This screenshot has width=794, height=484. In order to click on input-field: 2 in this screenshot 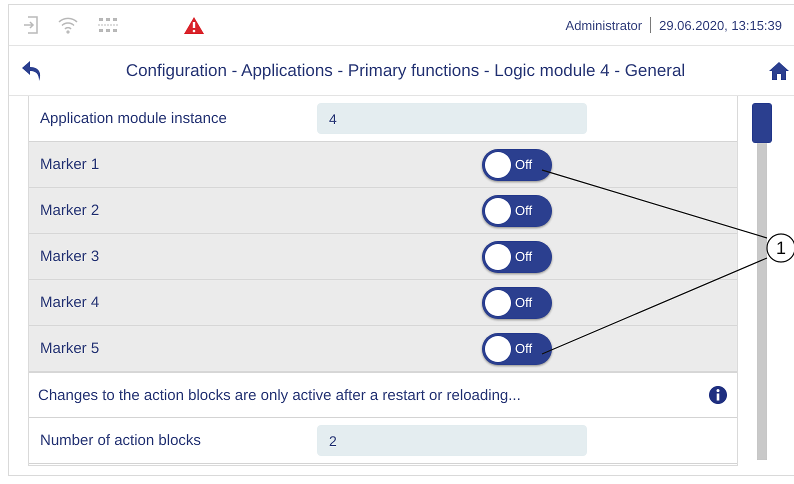, I will do `click(452, 440)`.